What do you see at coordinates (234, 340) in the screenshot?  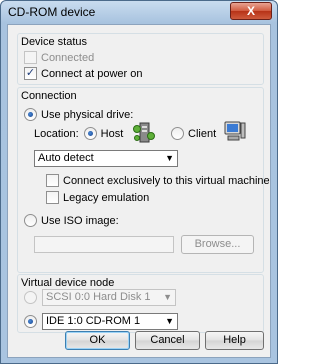 I see `help-button: Help` at bounding box center [234, 340].